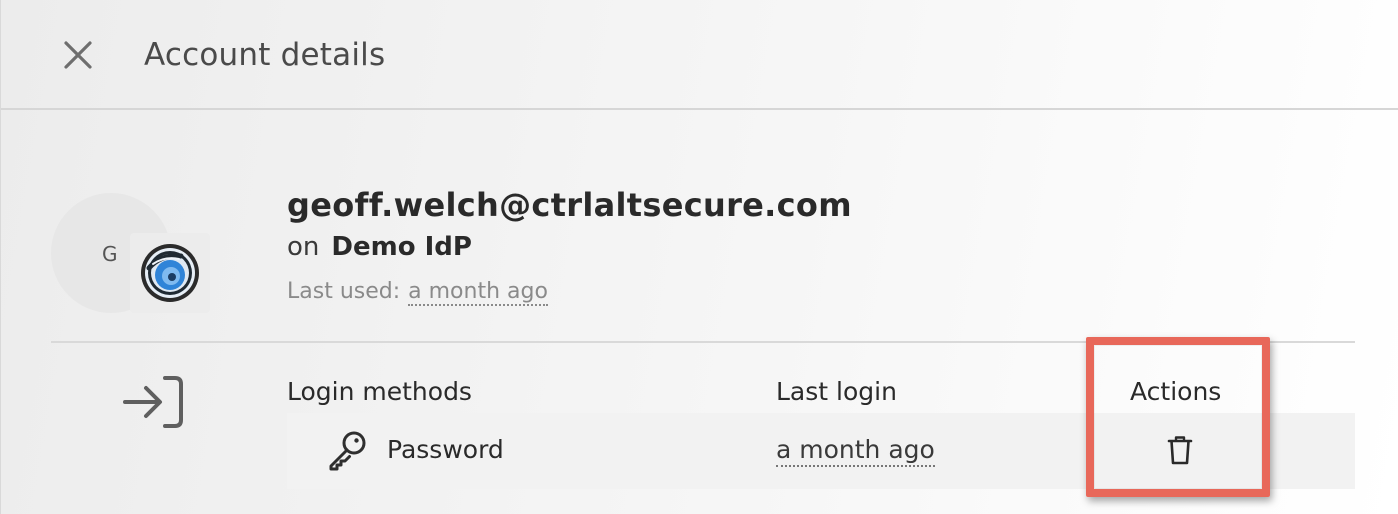 The width and height of the screenshot is (1398, 514). What do you see at coordinates (347, 451) in the screenshot?
I see `key-icon` at bounding box center [347, 451].